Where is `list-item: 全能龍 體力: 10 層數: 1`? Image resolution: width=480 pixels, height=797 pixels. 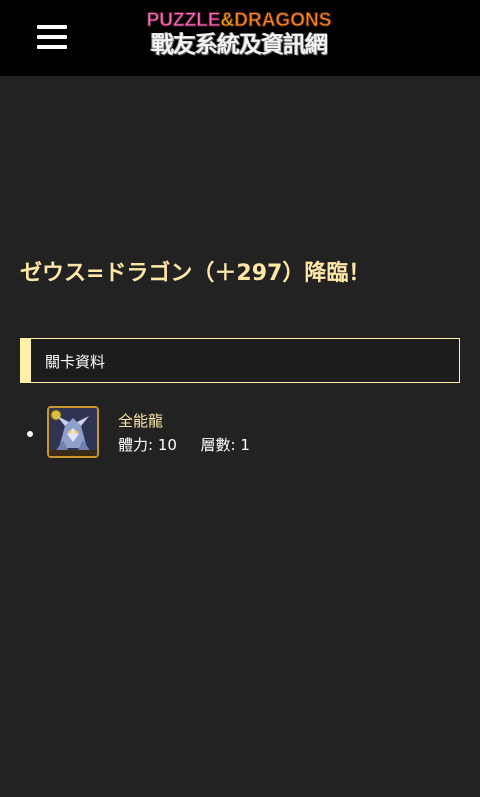 list-item: 全能龍 體力: 10 層數: 1 is located at coordinates (245, 433).